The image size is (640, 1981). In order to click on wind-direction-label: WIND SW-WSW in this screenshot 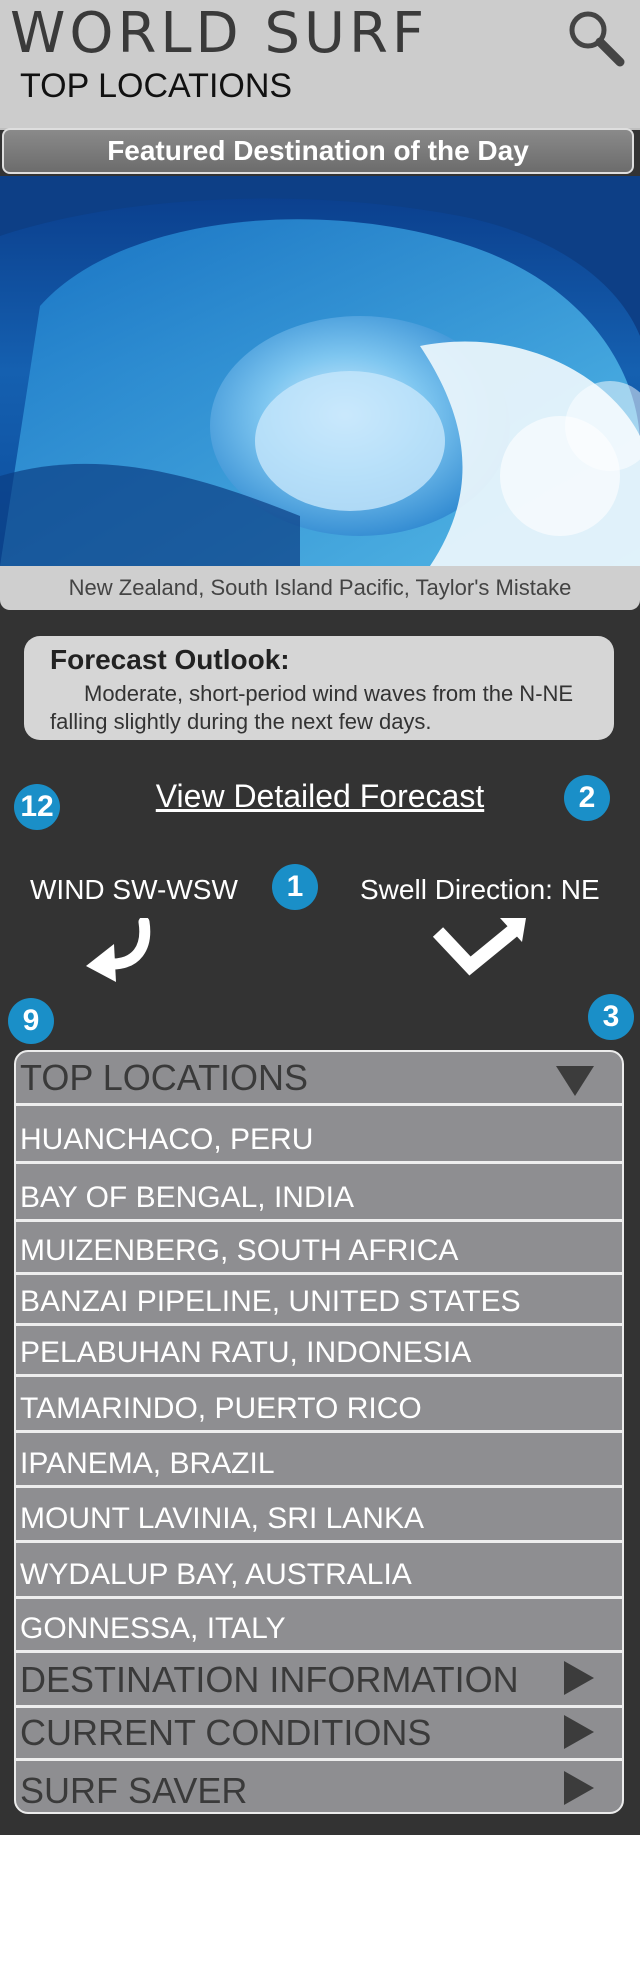, I will do `click(134, 889)`.